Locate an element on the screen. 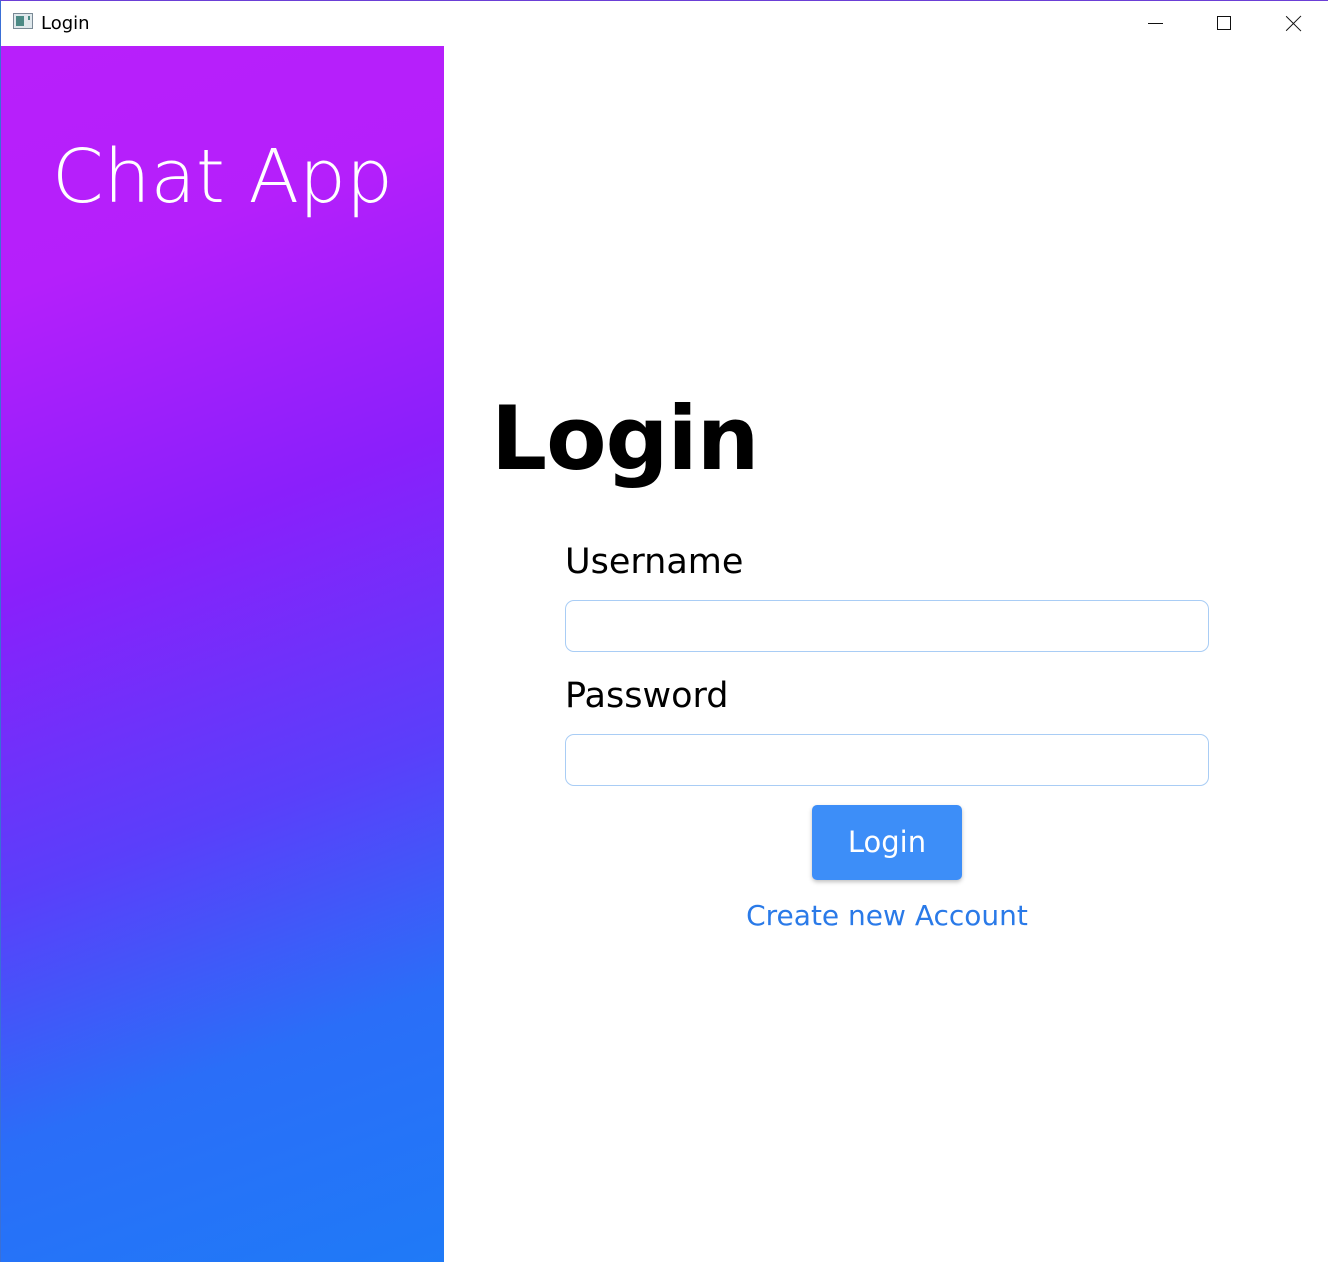 The height and width of the screenshot is (1262, 1328). close-icon is located at coordinates (1294, 23).